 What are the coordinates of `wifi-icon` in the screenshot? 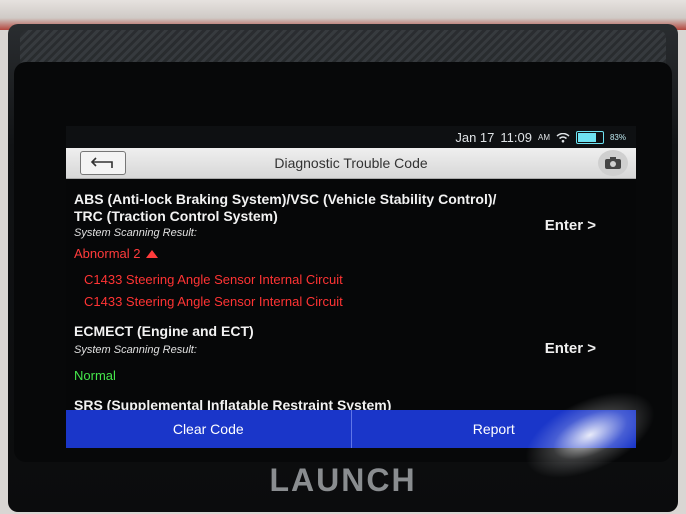 It's located at (563, 137).